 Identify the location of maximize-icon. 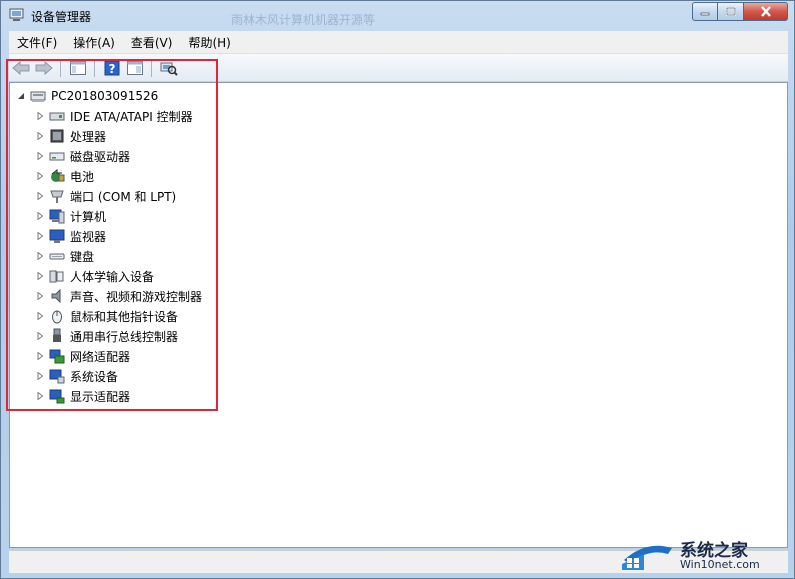
(730, 11).